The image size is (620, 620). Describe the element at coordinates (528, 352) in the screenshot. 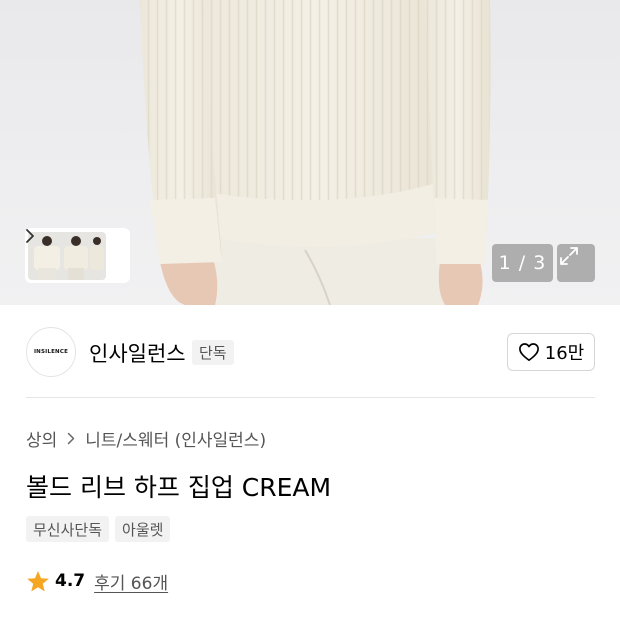

I see `heart-icon` at that location.